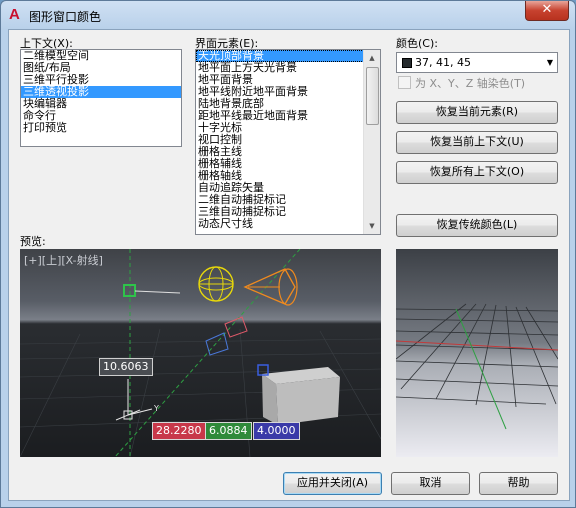  Describe the element at coordinates (63, 260) in the screenshot. I see `viewport-label: [+][上][X-射线]` at that location.